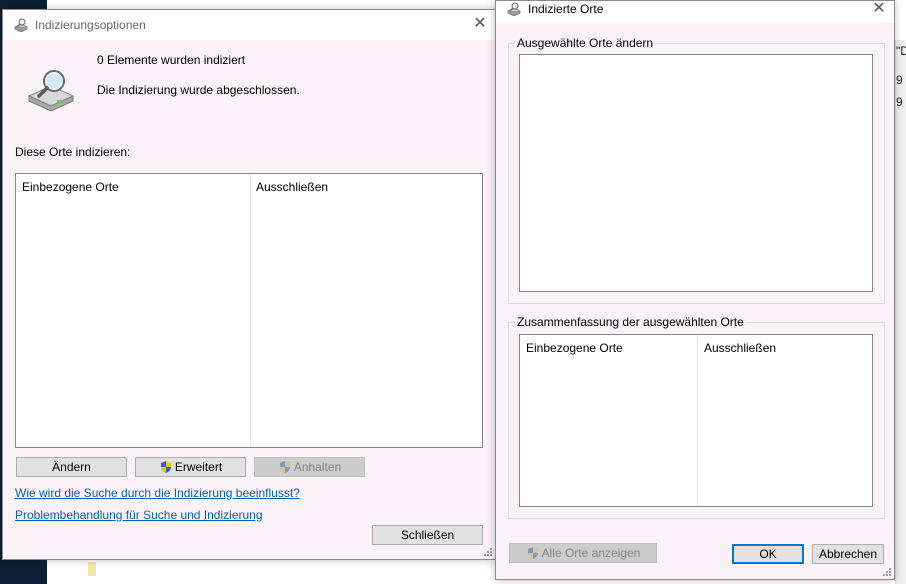 The height and width of the screenshot is (584, 906). I want to click on advanced-button-label: Erweitert, so click(198, 467).